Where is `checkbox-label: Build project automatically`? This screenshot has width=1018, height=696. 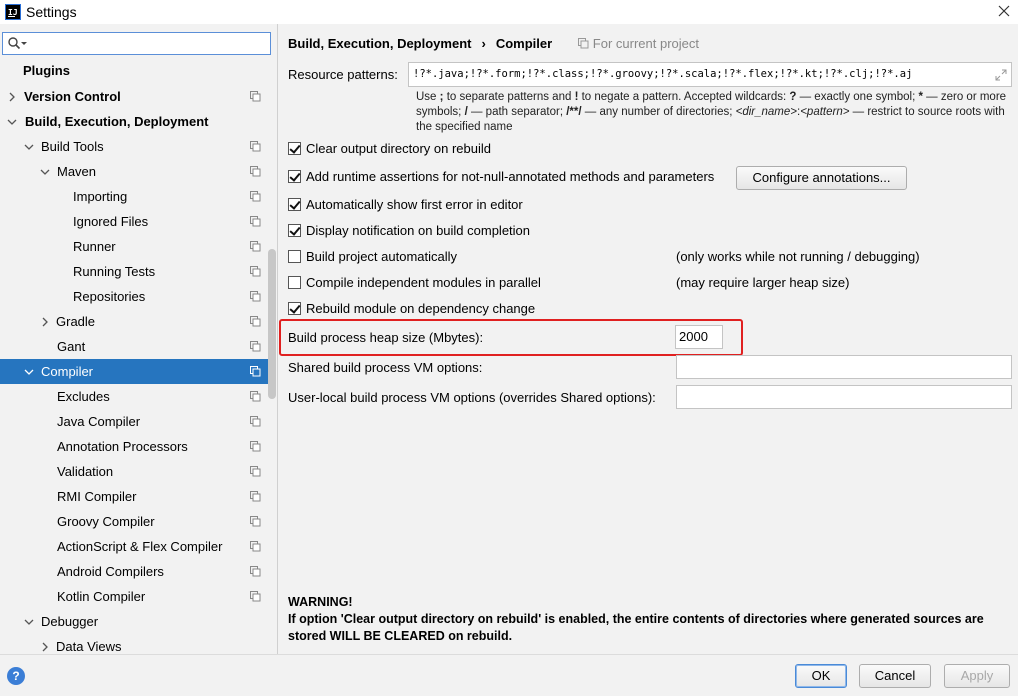 checkbox-label: Build project automatically is located at coordinates (382, 256).